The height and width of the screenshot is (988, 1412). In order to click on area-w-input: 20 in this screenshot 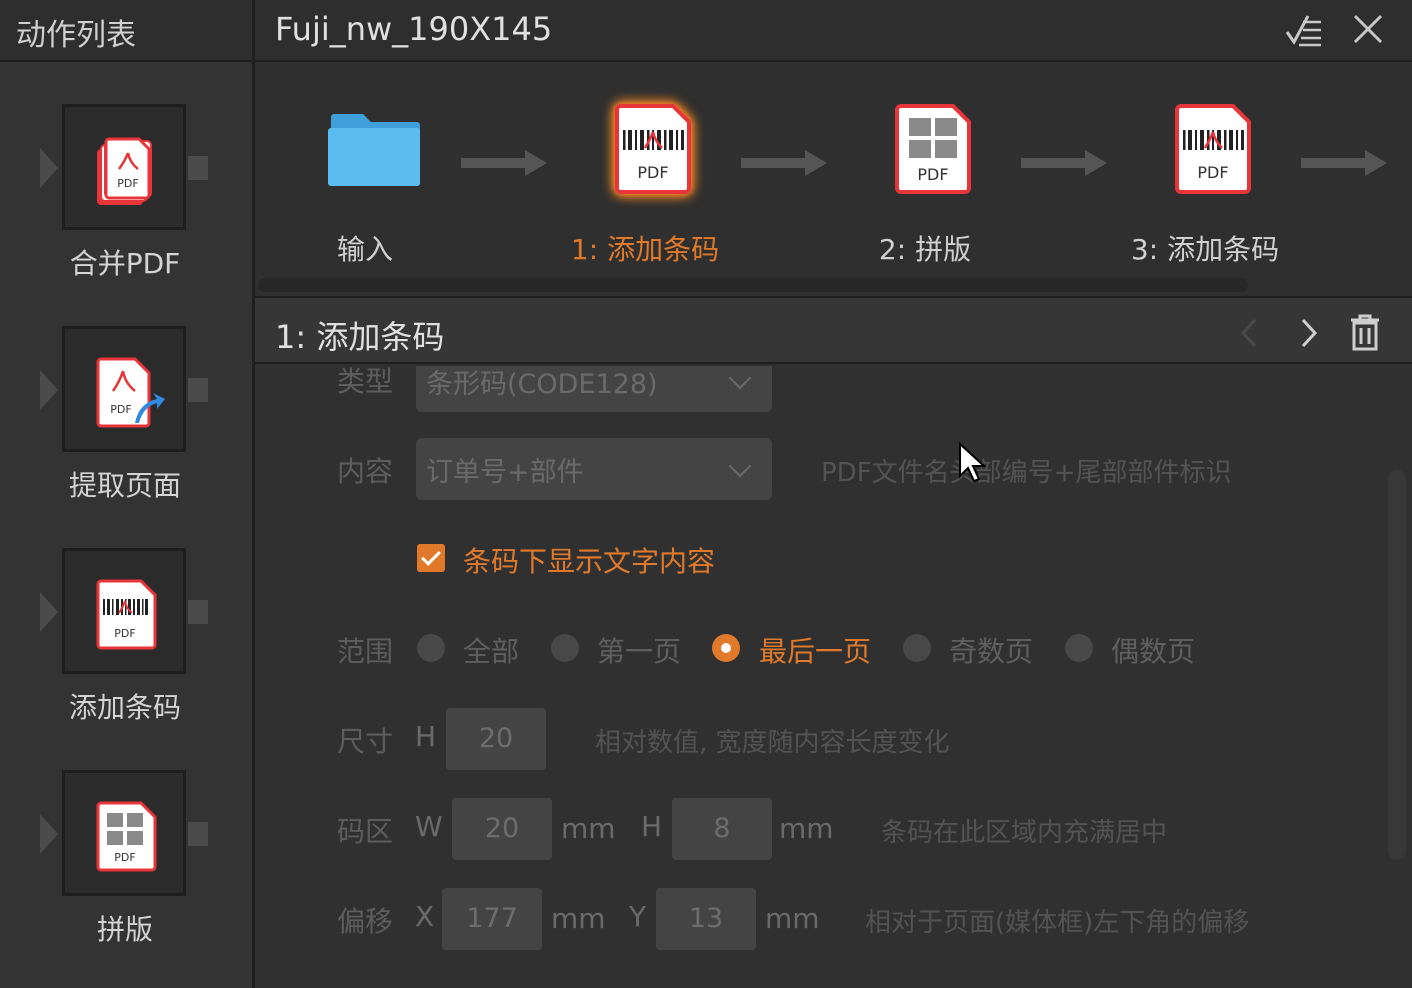, I will do `click(502, 829)`.